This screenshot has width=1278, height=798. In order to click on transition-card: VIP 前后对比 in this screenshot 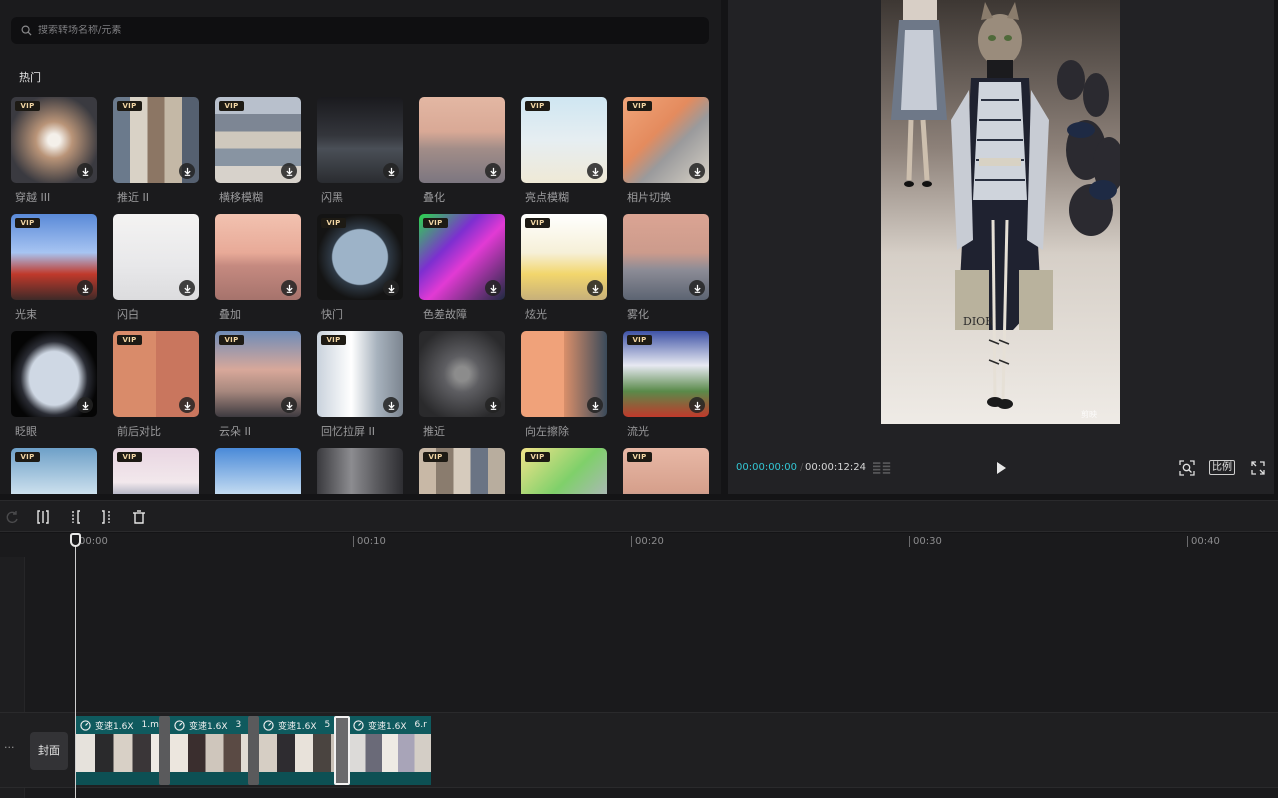, I will do `click(156, 385)`.